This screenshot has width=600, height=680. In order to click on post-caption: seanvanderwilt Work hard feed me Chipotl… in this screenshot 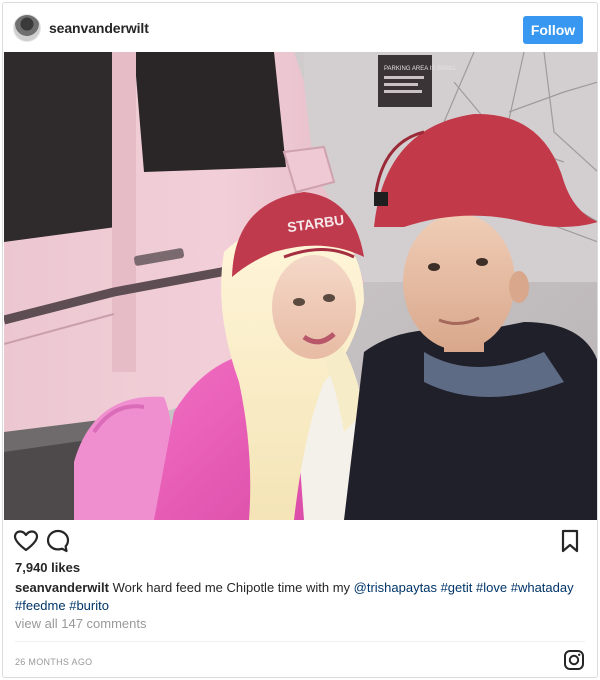, I will do `click(300, 597)`.